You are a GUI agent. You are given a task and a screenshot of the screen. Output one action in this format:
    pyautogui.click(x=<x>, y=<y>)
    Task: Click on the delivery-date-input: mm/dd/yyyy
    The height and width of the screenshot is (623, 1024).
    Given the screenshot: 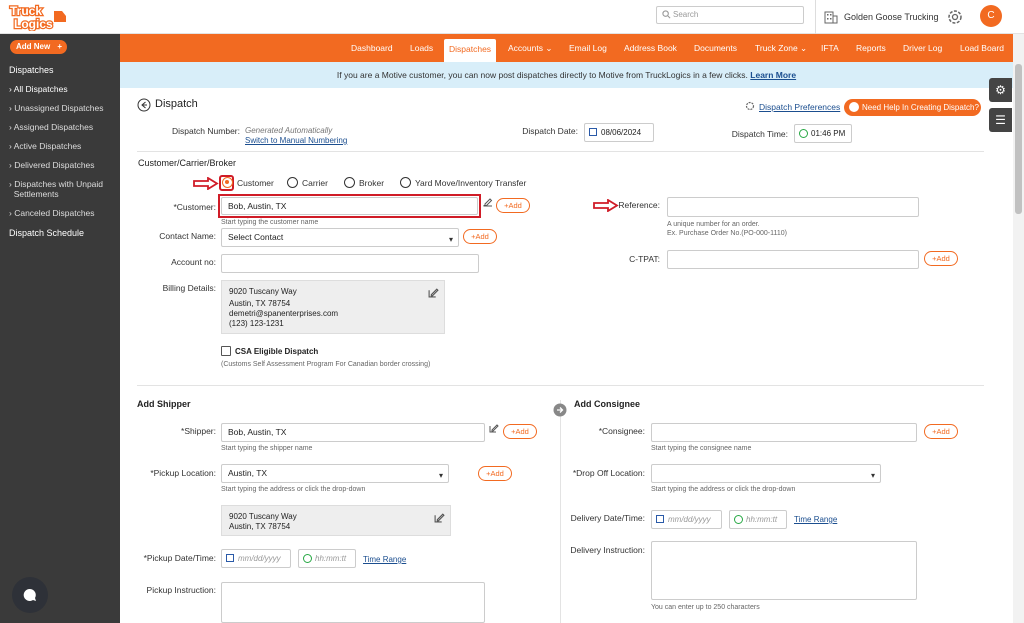 What is the action you would take?
    pyautogui.click(x=686, y=519)
    